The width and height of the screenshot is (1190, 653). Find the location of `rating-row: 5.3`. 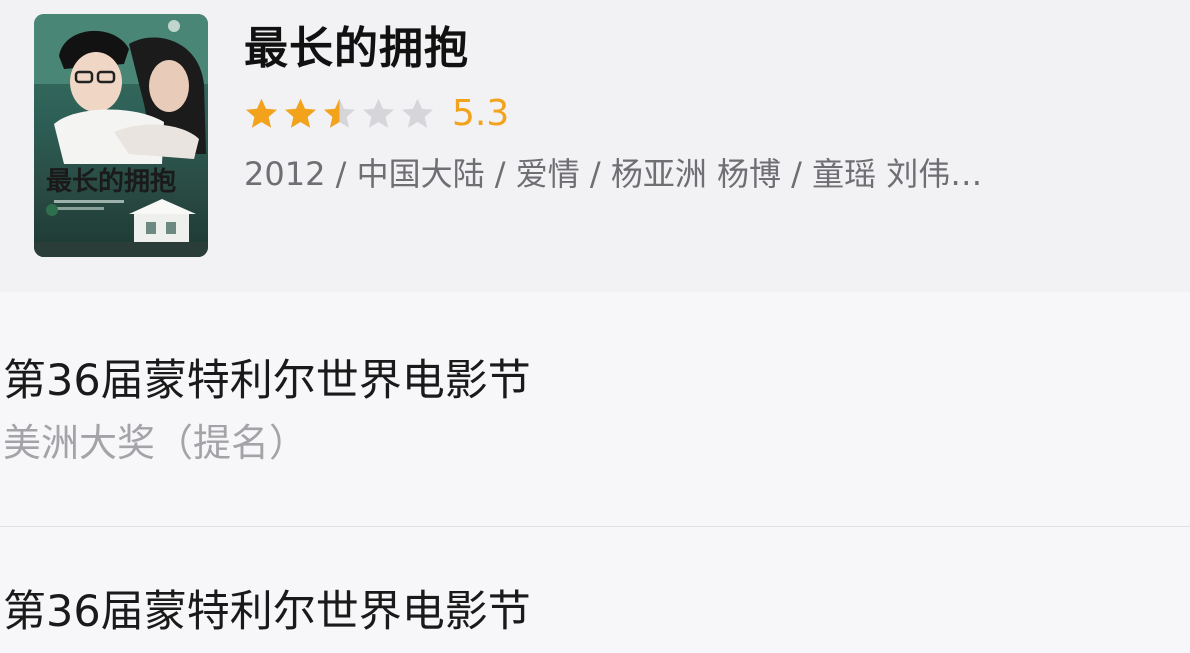

rating-row: 5.3 is located at coordinates (376, 114).